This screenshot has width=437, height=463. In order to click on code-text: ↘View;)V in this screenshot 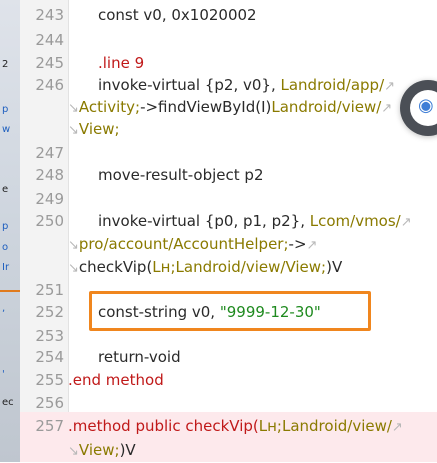, I will do `click(102, 451)`.